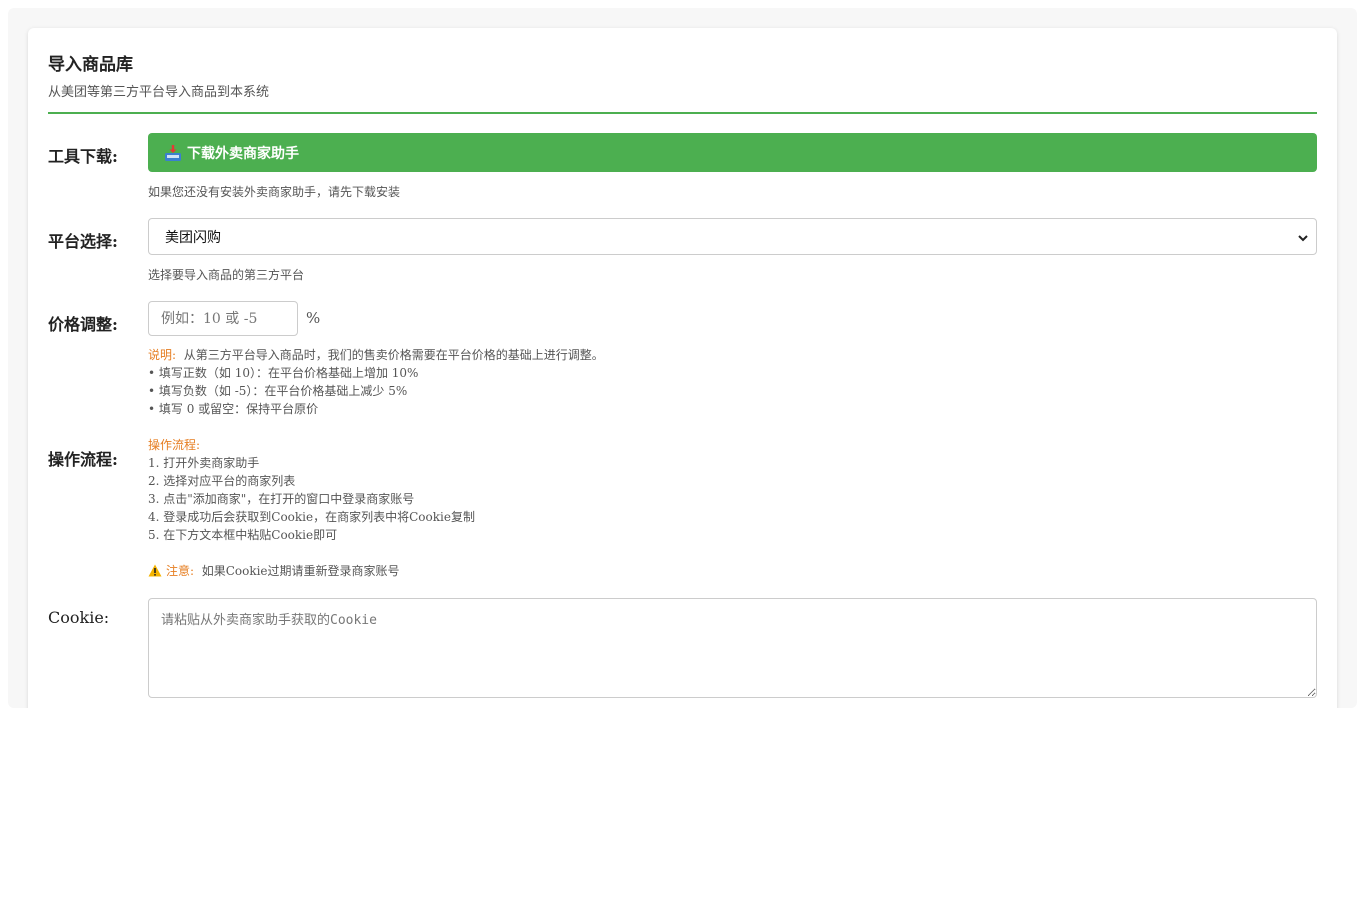 Image resolution: width=1365 pixels, height=900 pixels. I want to click on process-step-5: 5. 在下方文本框中粘贴Cookie即可, so click(243, 535).